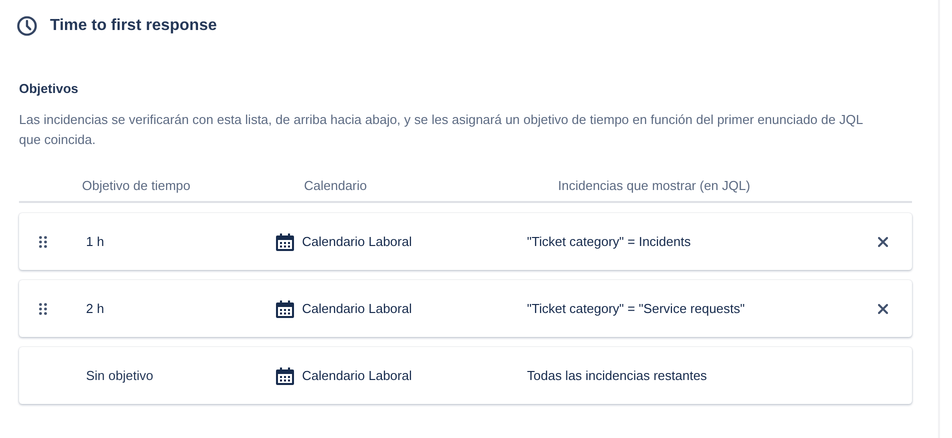  Describe the element at coordinates (120, 375) in the screenshot. I see `time-goal: Sin objetivo` at that location.